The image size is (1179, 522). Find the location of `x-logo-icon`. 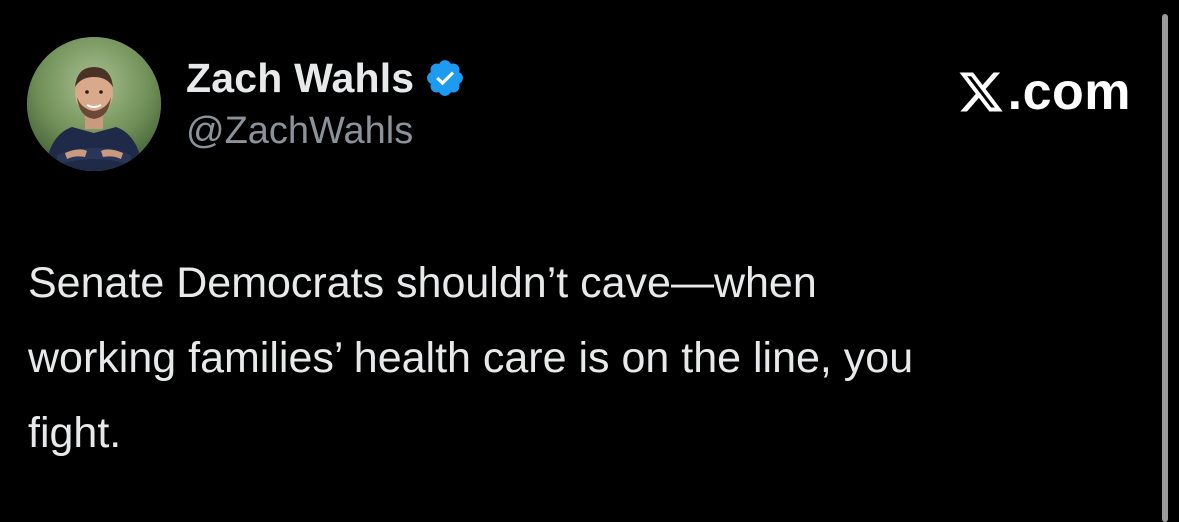

x-logo-icon is located at coordinates (981, 92).